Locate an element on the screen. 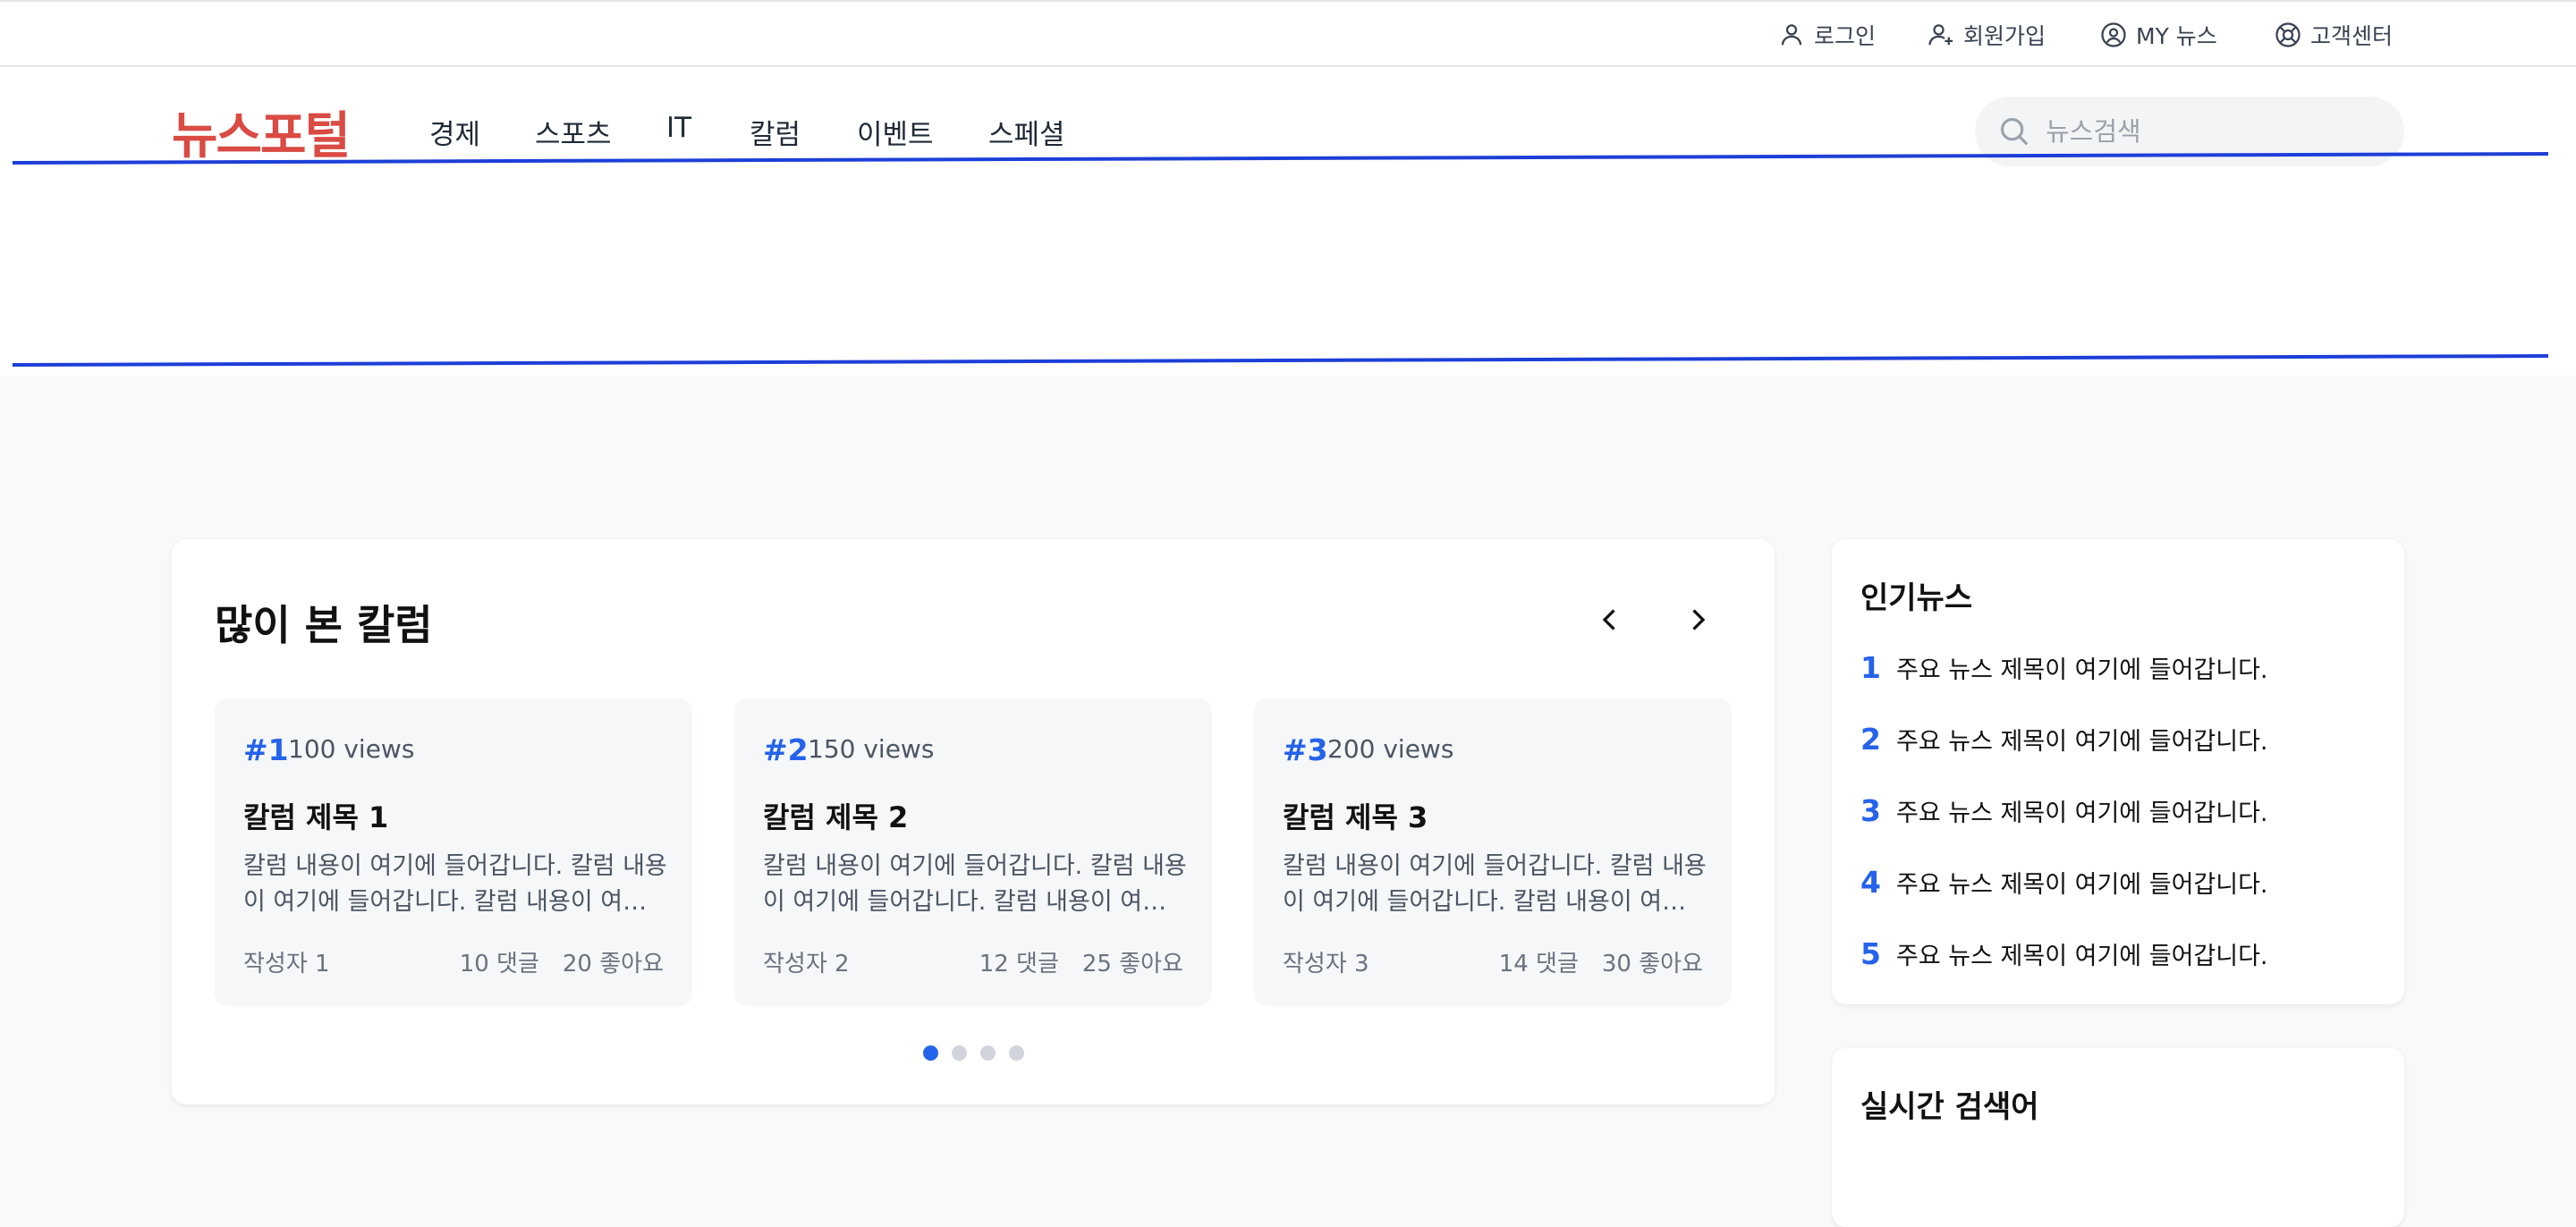 The image size is (2576, 1227). column-title: 칼럼 제목 1 is located at coordinates (316, 817).